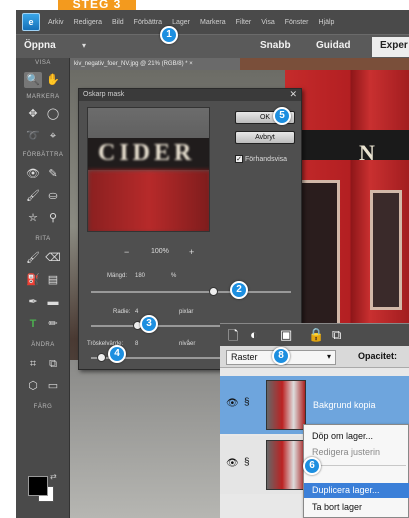 The height and width of the screenshot is (518, 409). Describe the element at coordinates (53, 218) in the screenshot. I see `sponge-tool-icon: ⚲` at that location.